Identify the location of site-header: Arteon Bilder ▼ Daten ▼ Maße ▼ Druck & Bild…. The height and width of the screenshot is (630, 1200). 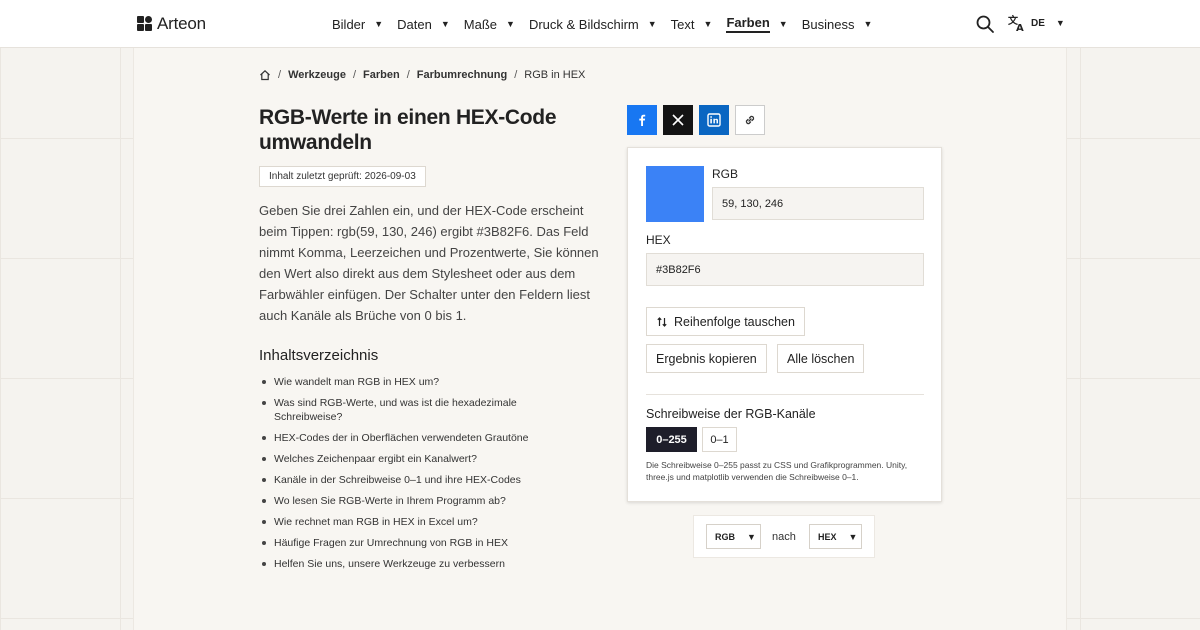
(600, 24).